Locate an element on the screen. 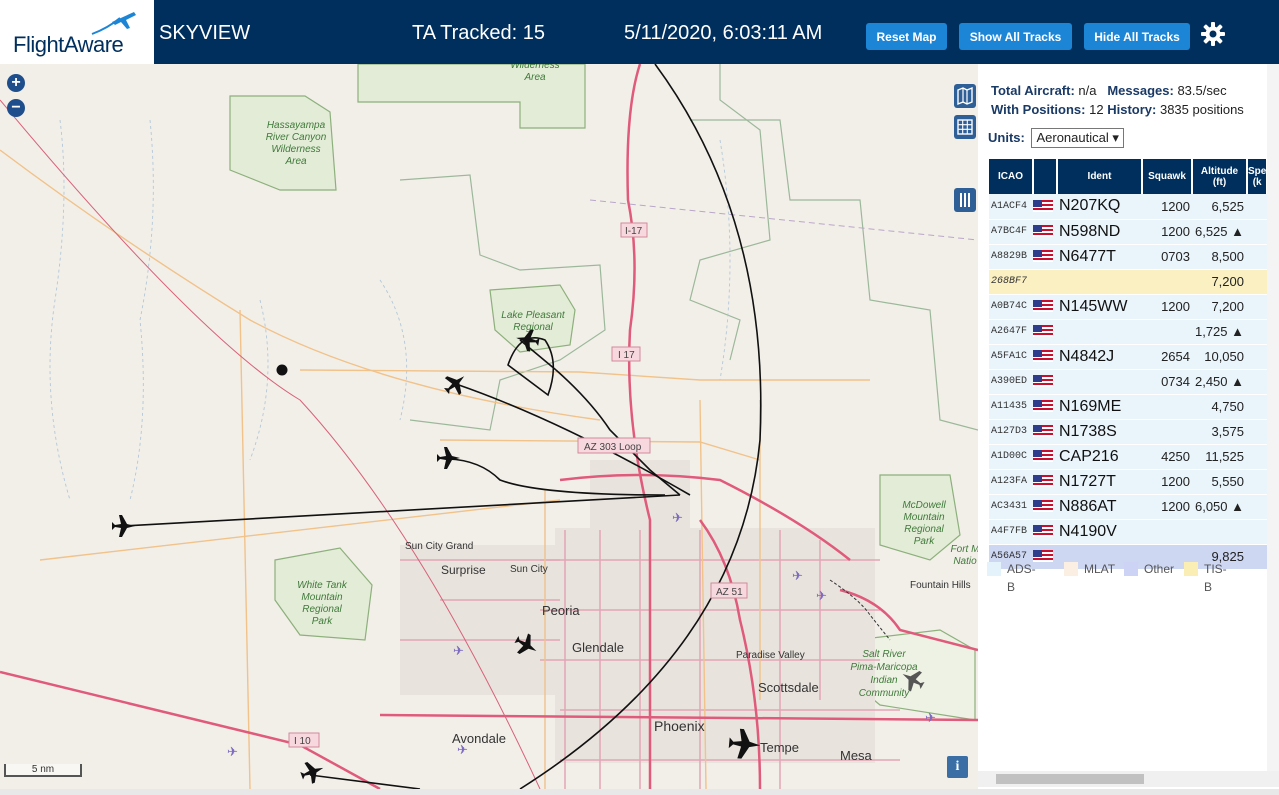 Image resolution: width=1279 pixels, height=795 pixels. svg-text: Avondale is located at coordinates (479, 738).